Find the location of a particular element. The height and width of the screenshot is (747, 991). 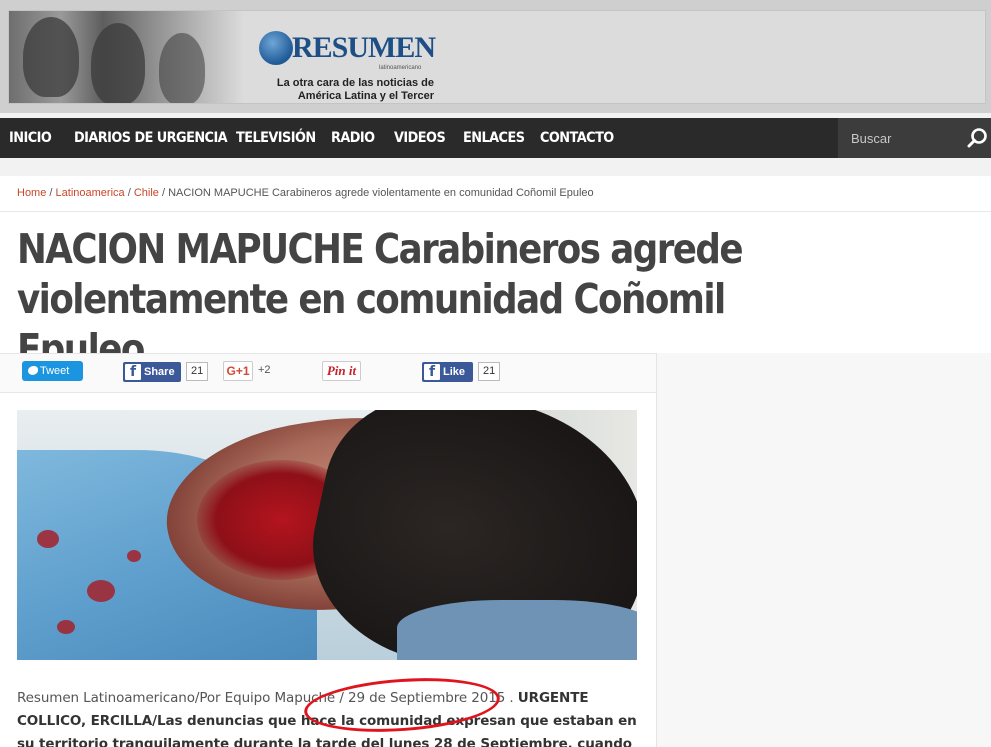

facebook-share-count: 21 is located at coordinates (197, 371).